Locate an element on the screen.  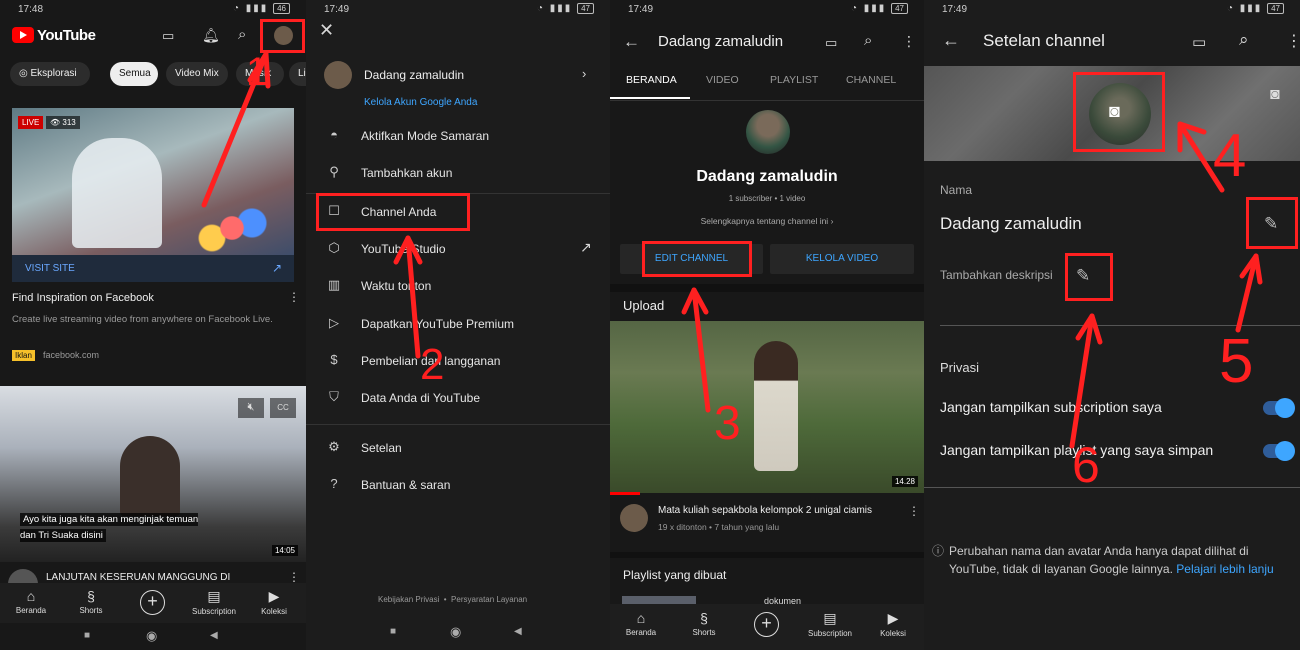
watch-progress is located at coordinates (625, 493).